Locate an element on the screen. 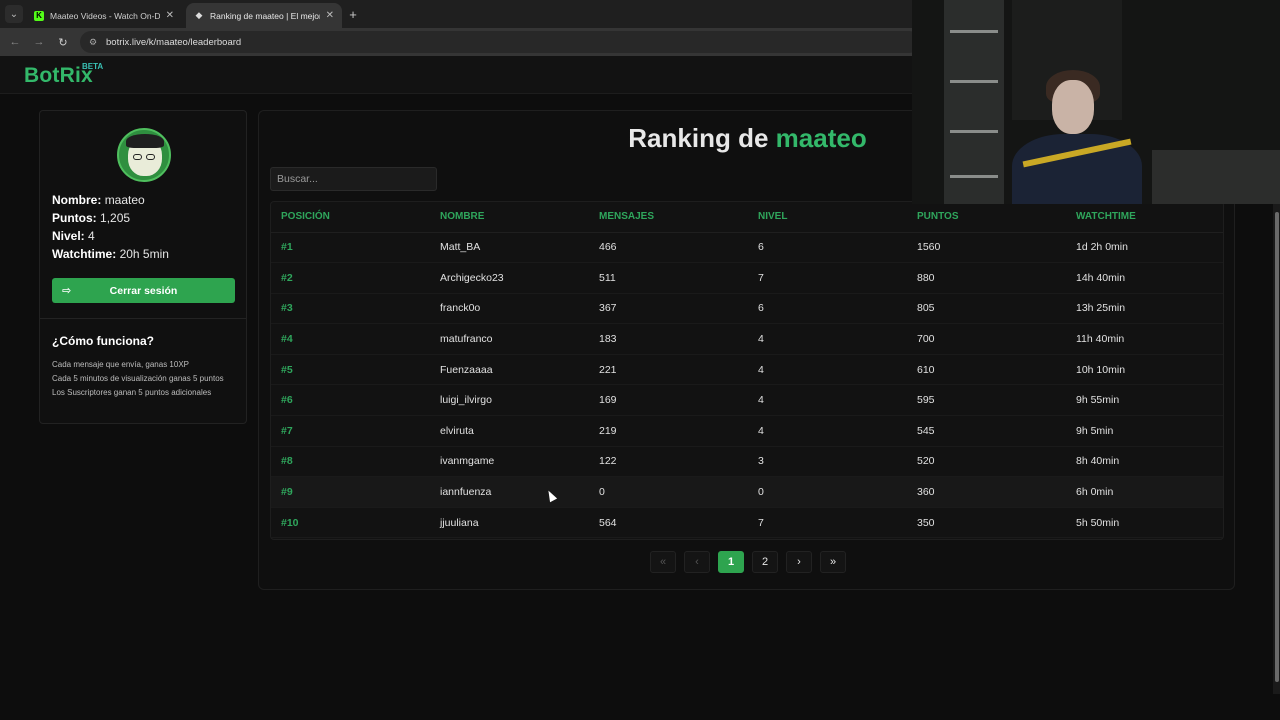 Image resolution: width=1280 pixels, height=720 pixels. table-row: #3 franck0o 367 6 805 13h 25min is located at coordinates (747, 309).